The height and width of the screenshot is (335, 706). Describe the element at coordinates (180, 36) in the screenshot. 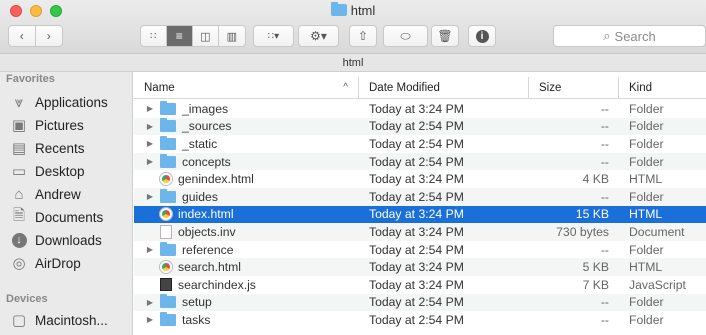

I see `list-view-button: ≡` at that location.